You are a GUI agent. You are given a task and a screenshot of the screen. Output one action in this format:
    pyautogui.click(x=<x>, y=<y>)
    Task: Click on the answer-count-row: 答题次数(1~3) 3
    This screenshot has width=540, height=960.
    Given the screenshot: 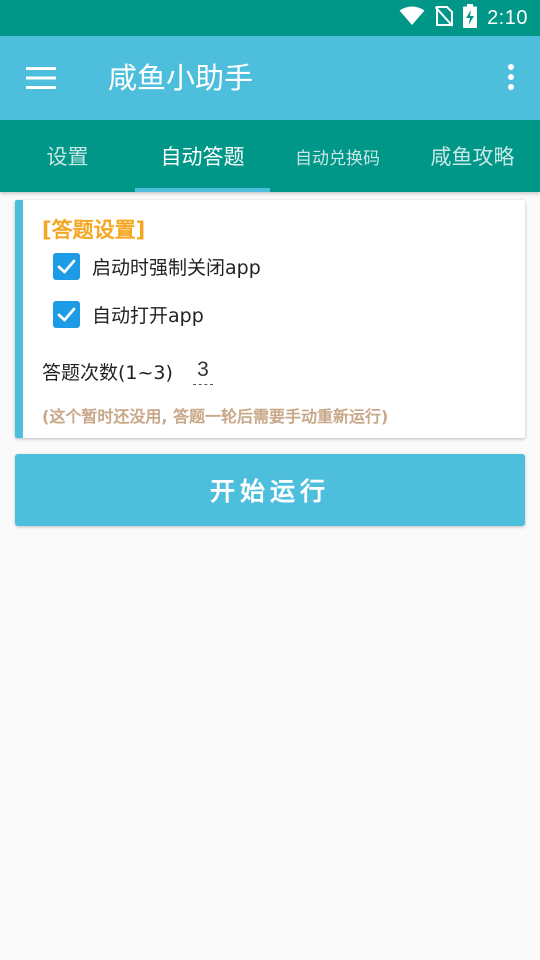 What is the action you would take?
    pyautogui.click(x=127, y=371)
    